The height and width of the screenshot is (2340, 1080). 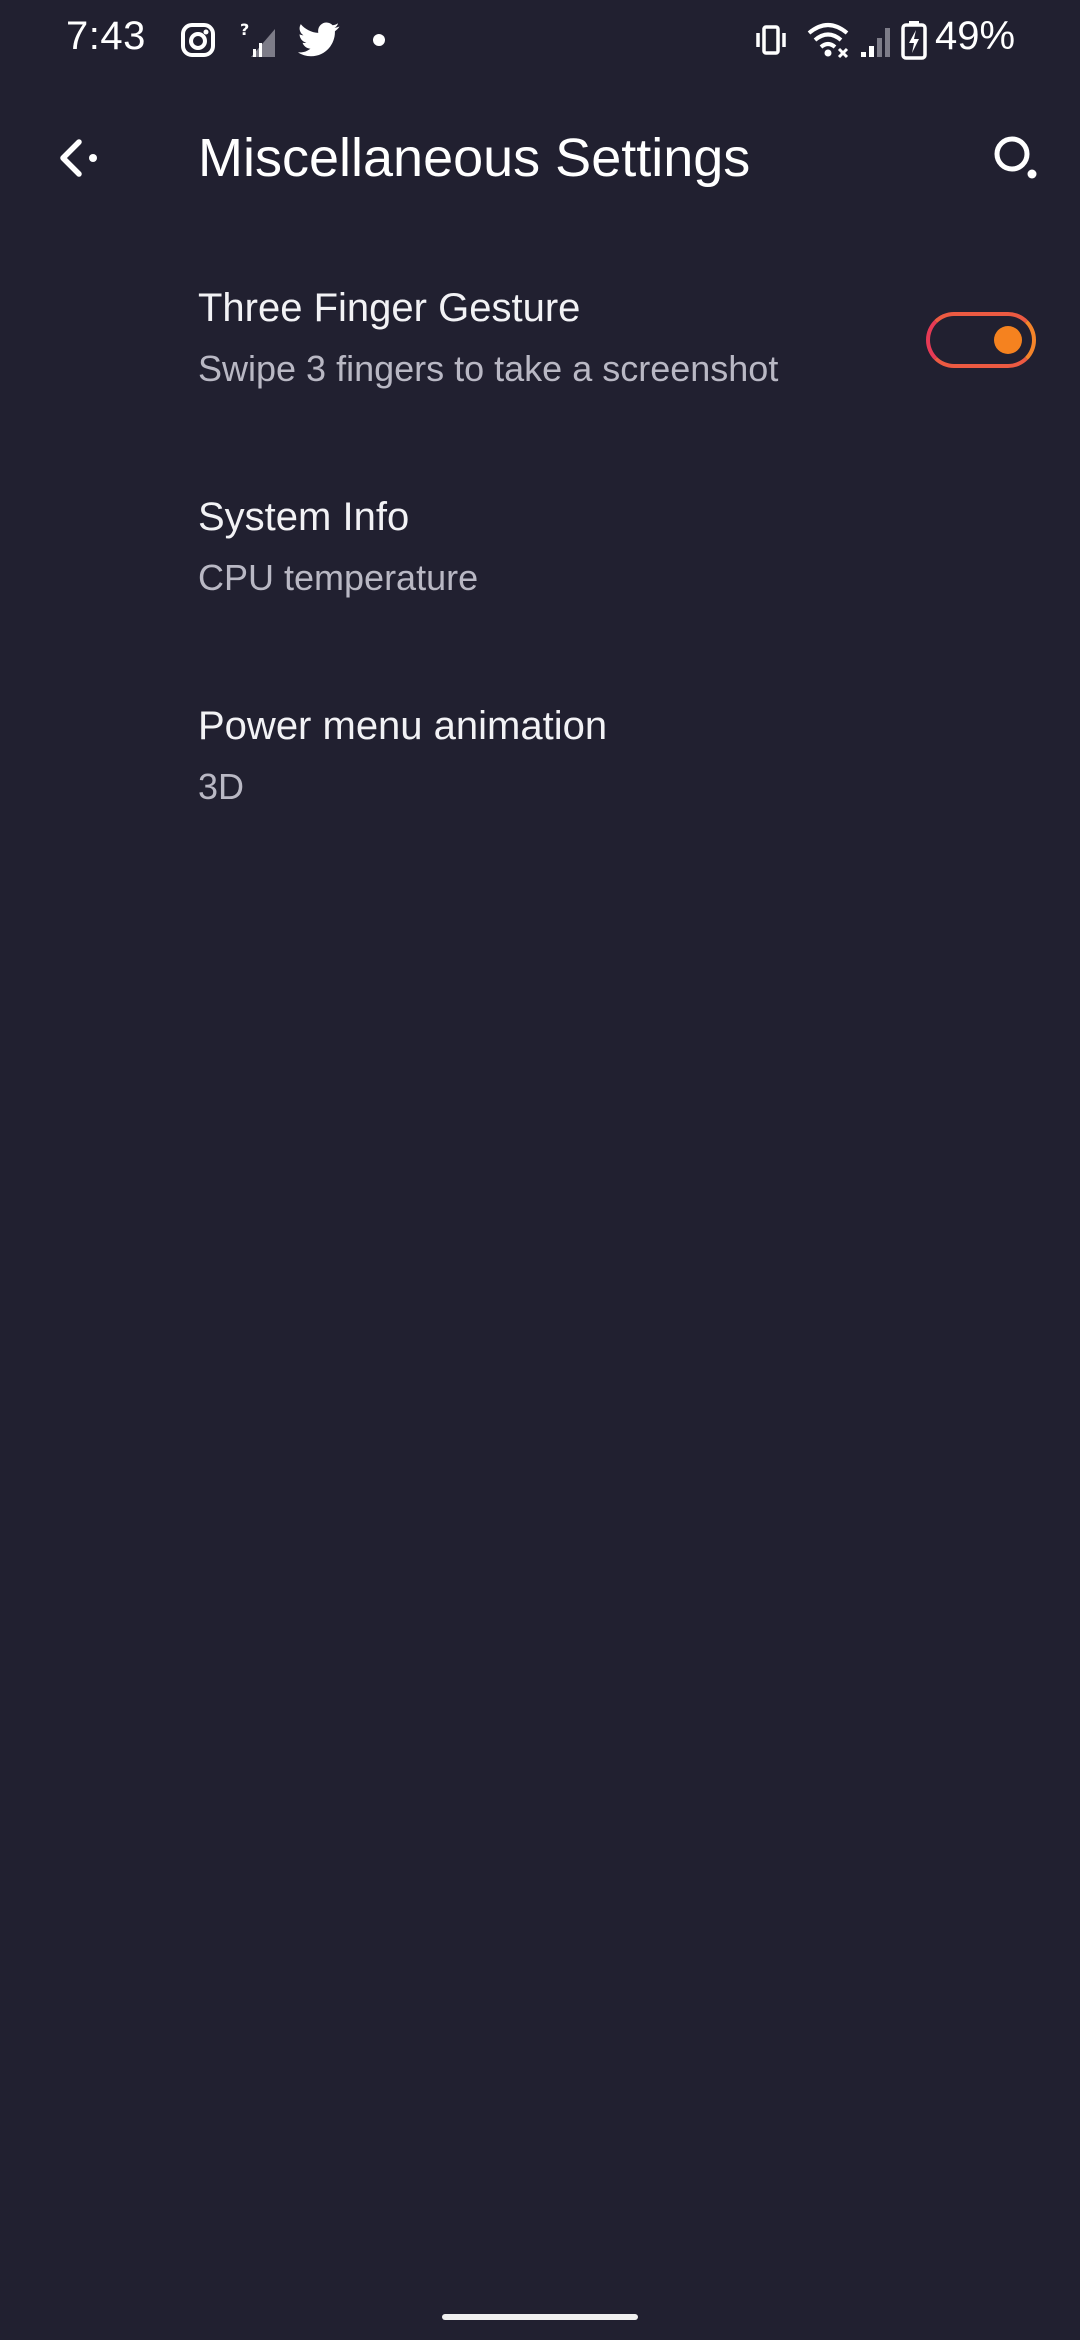 What do you see at coordinates (338, 577) in the screenshot?
I see `setting-summary: CPU temperature` at bounding box center [338, 577].